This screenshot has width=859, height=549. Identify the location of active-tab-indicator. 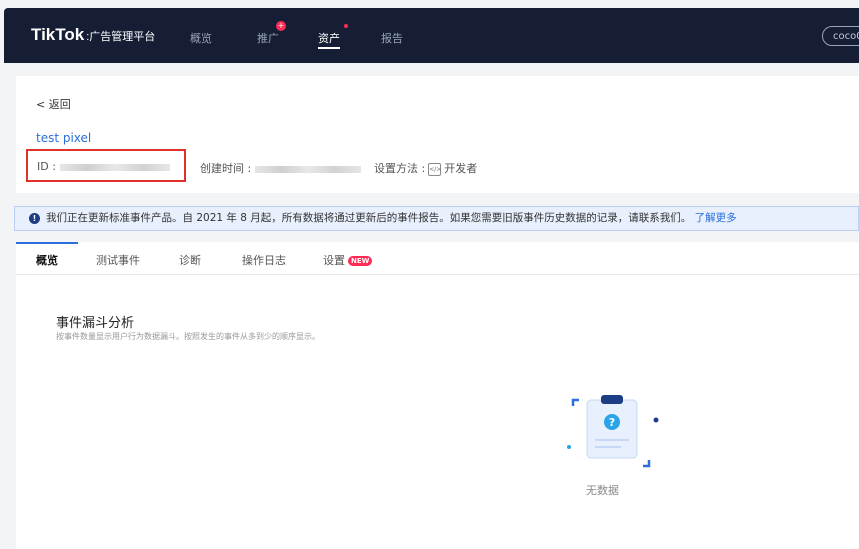
(47, 243).